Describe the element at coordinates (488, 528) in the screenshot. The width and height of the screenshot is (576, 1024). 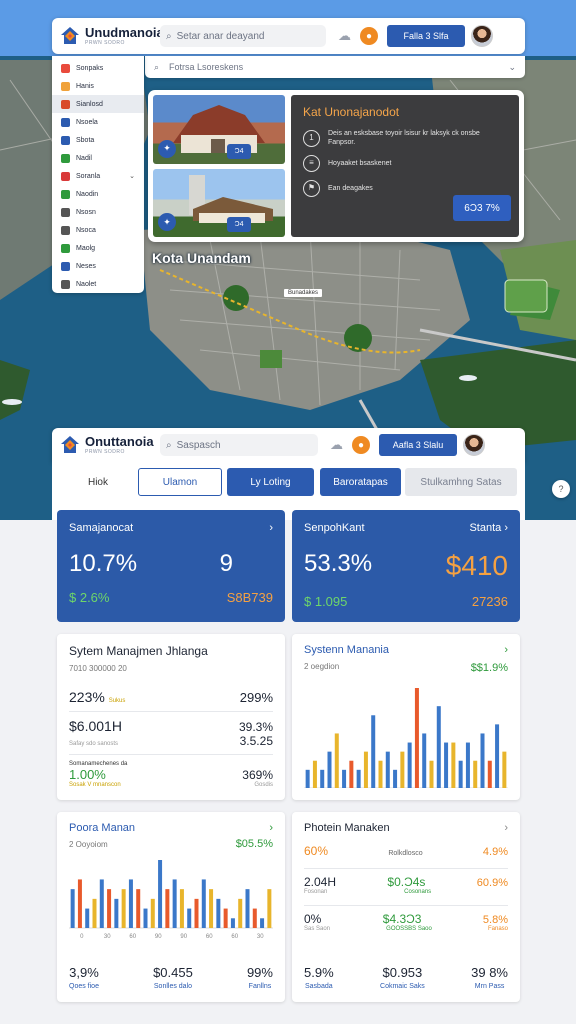
I see `kpi-link: Stanta ›` at that location.